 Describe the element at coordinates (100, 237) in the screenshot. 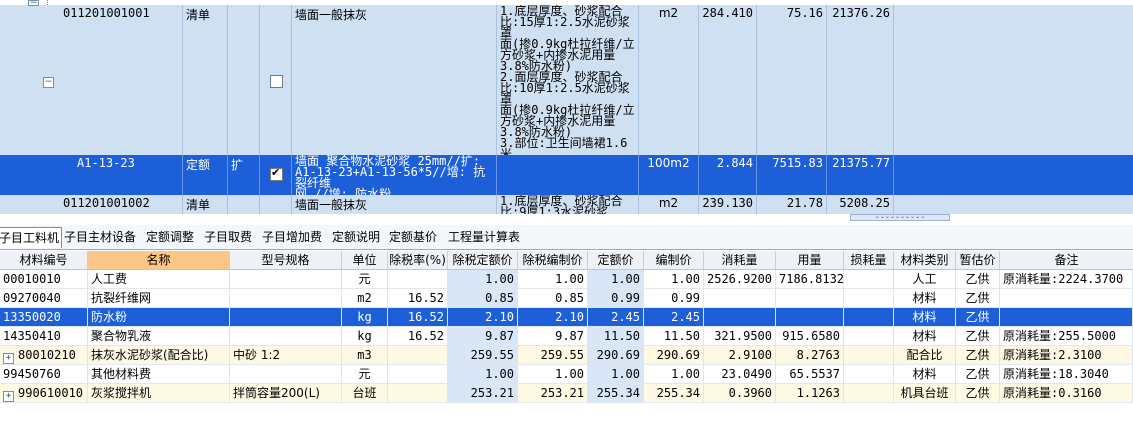

I see `tab-main-materials: 子目主材设备` at that location.